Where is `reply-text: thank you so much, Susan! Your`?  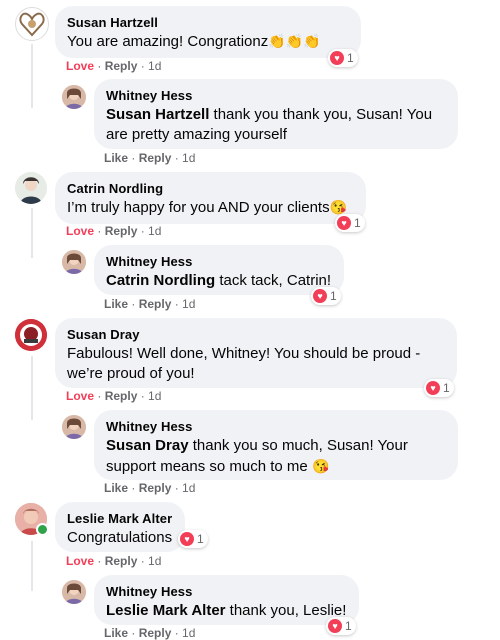
reply-text: thank you so much, Susan! Your is located at coordinates (298, 445).